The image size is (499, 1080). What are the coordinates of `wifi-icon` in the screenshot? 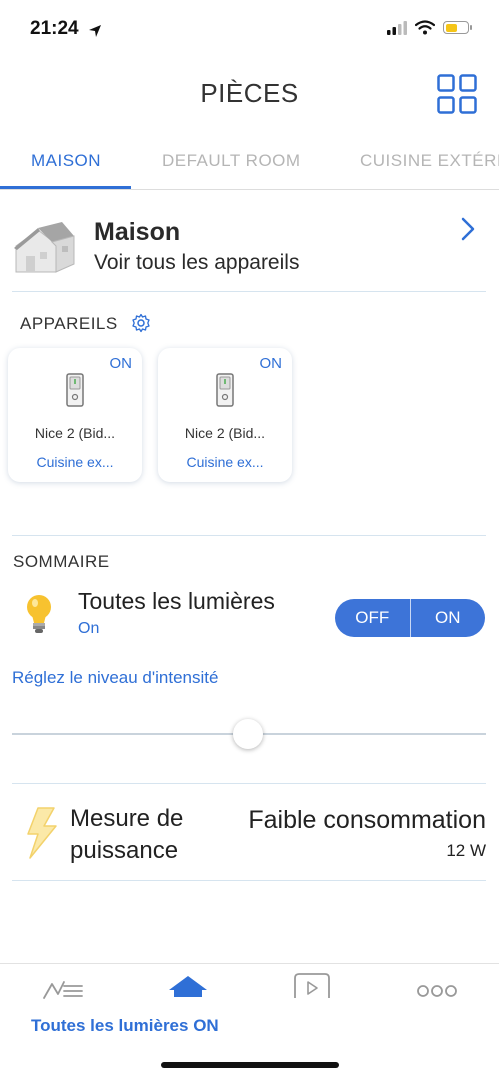 It's located at (425, 27).